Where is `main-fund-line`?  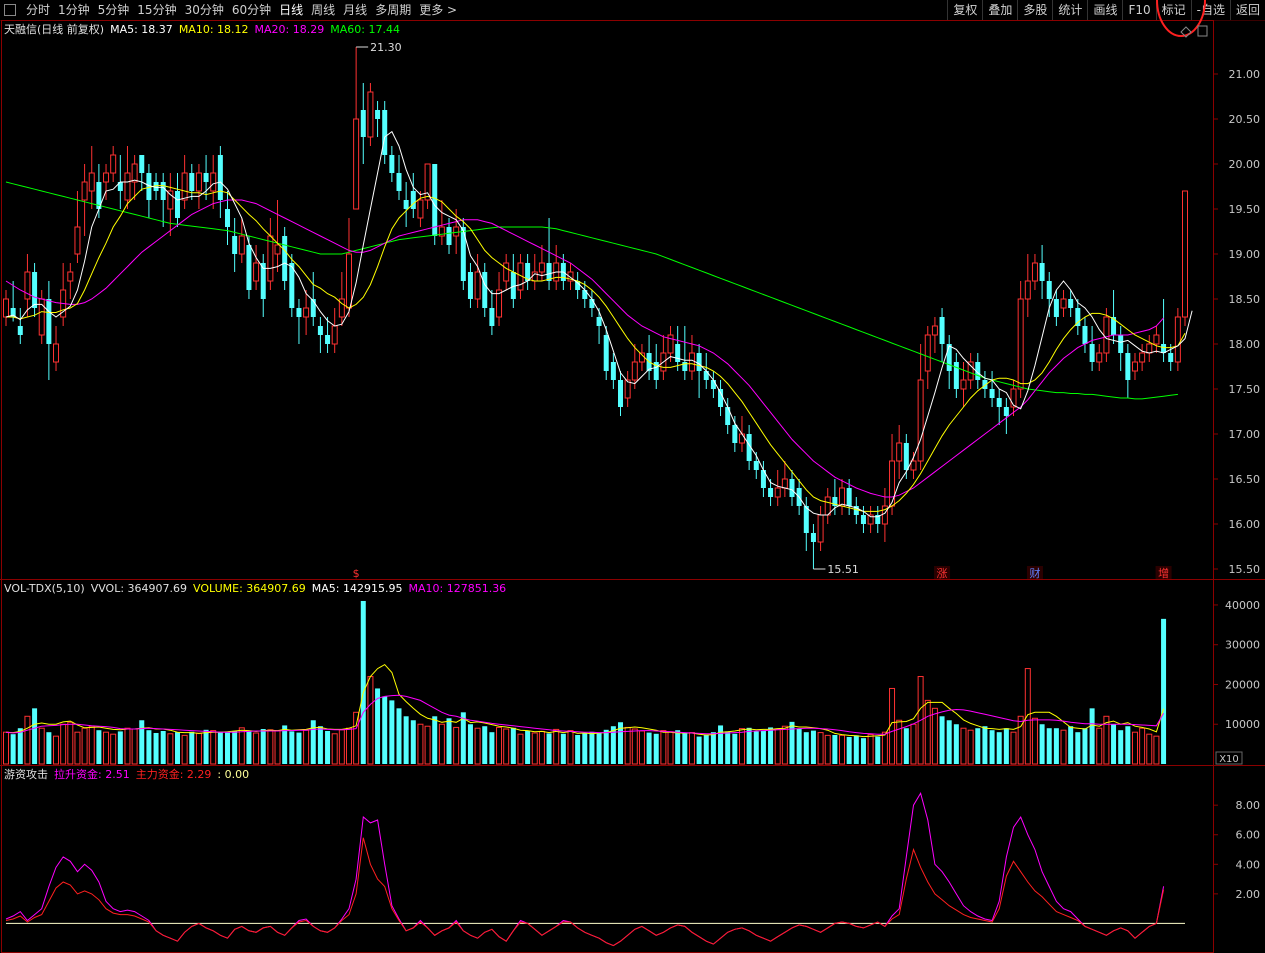
main-fund-line is located at coordinates (585, 892).